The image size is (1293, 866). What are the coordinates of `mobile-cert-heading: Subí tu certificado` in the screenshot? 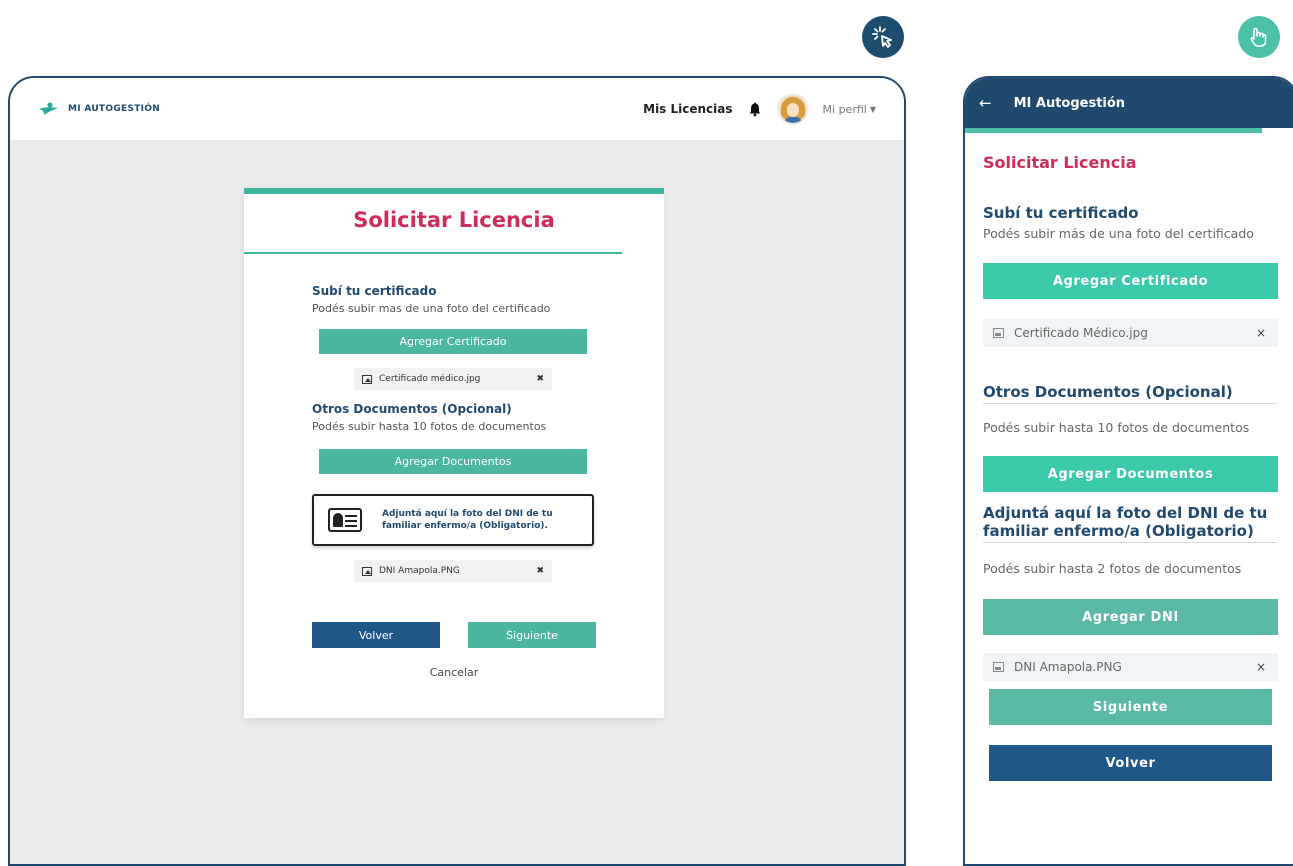 It's located at (1061, 213).